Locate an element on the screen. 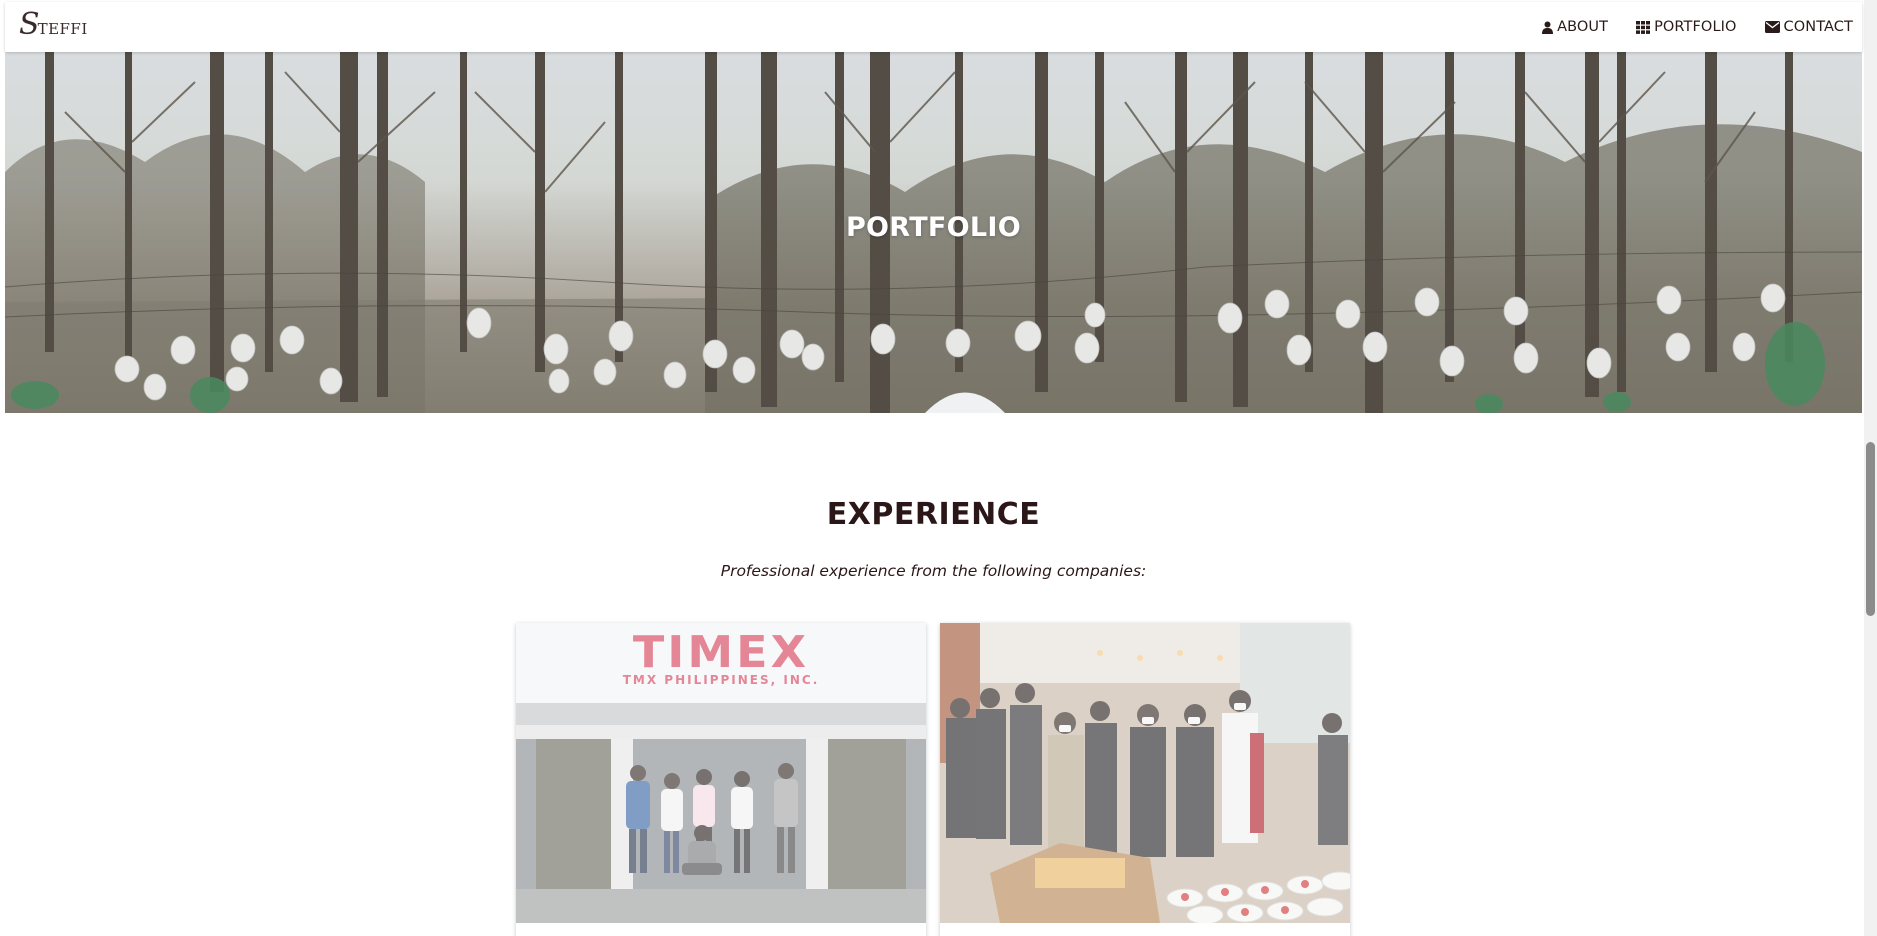 This screenshot has width=1877, height=936. experience-card-team-event is located at coordinates (1145, 779).